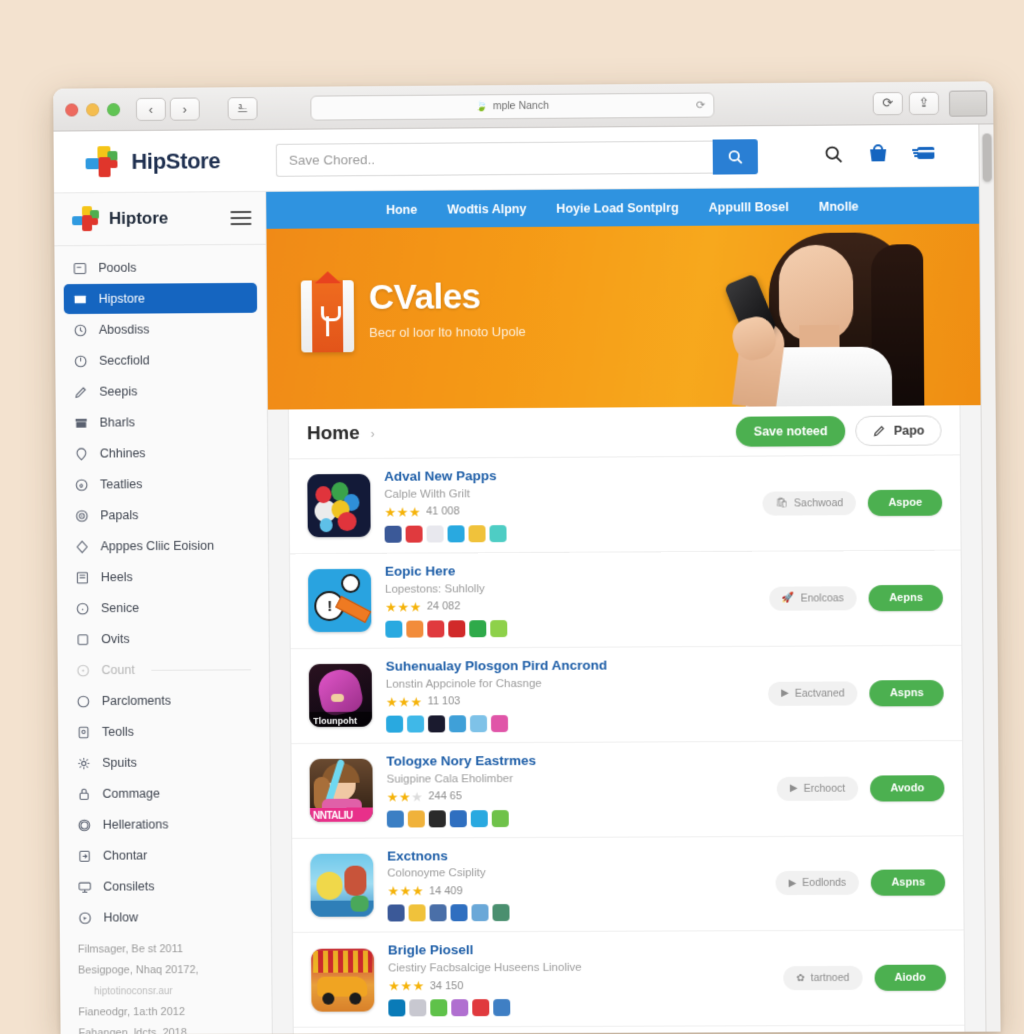  Describe the element at coordinates (113, 109) in the screenshot. I see `maximize-window-button` at that location.